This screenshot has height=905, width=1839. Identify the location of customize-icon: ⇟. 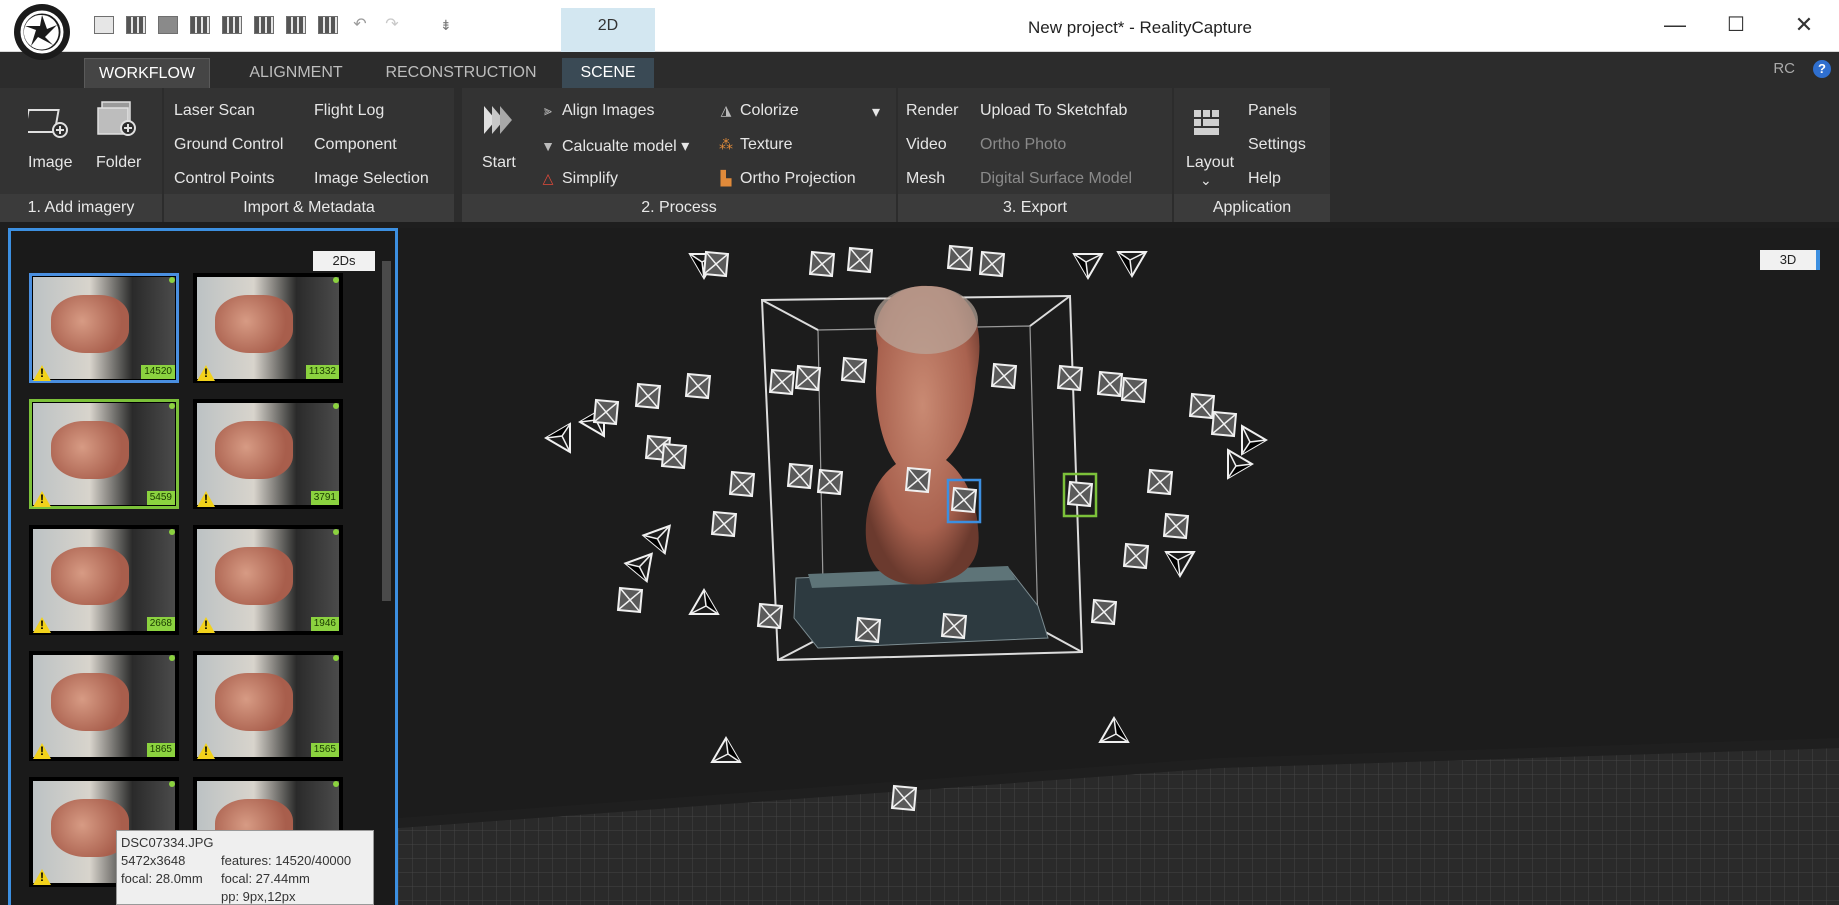
(446, 26).